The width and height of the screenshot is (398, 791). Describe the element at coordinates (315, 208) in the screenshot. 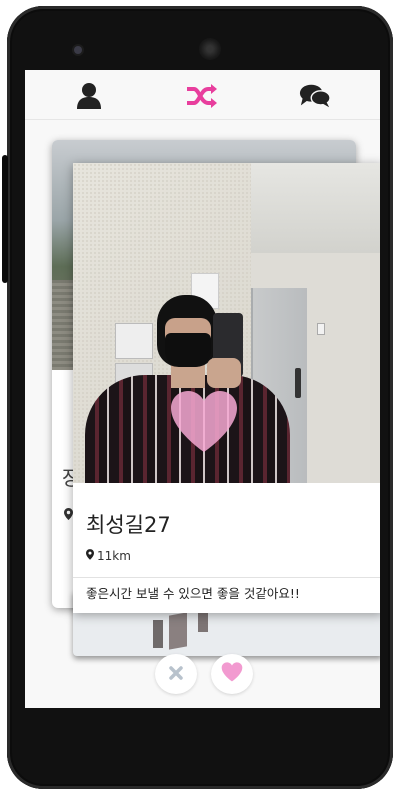

I see `photo-ceiling` at that location.